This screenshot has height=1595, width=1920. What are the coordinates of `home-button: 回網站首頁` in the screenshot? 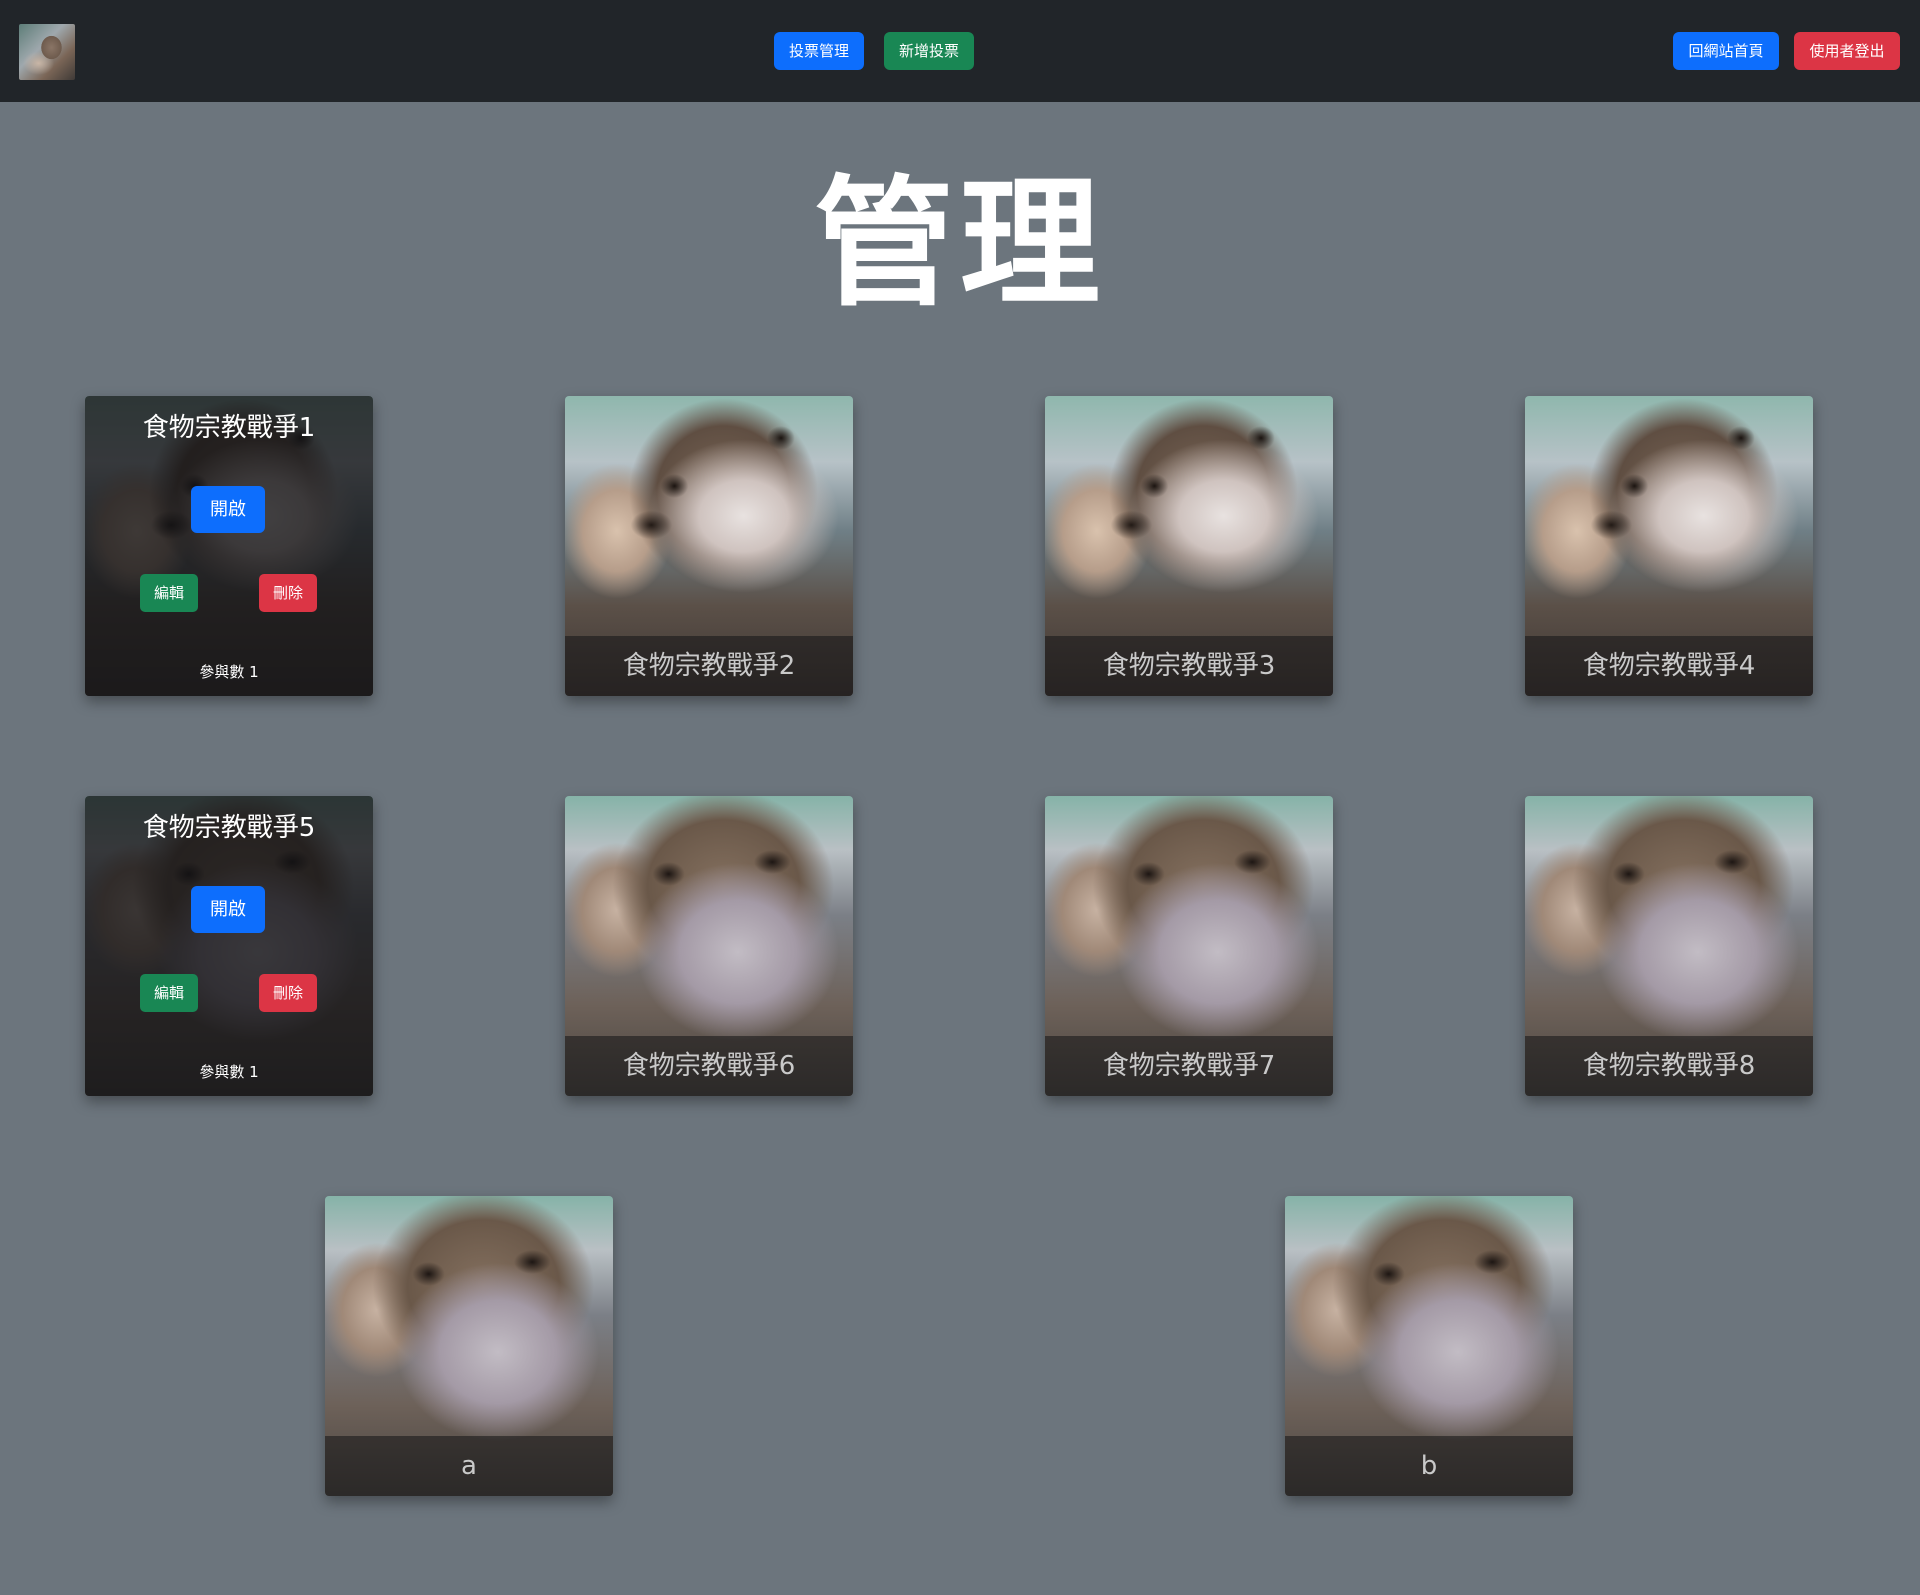 It's located at (1726, 51).